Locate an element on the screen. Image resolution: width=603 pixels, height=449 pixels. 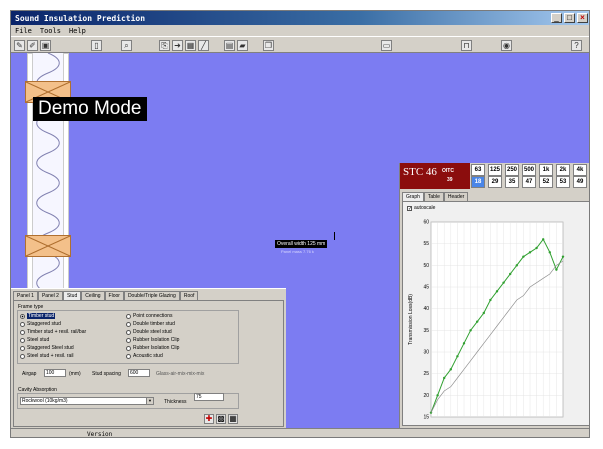
y-tick-label: 60 is located at coordinates (426, 223).